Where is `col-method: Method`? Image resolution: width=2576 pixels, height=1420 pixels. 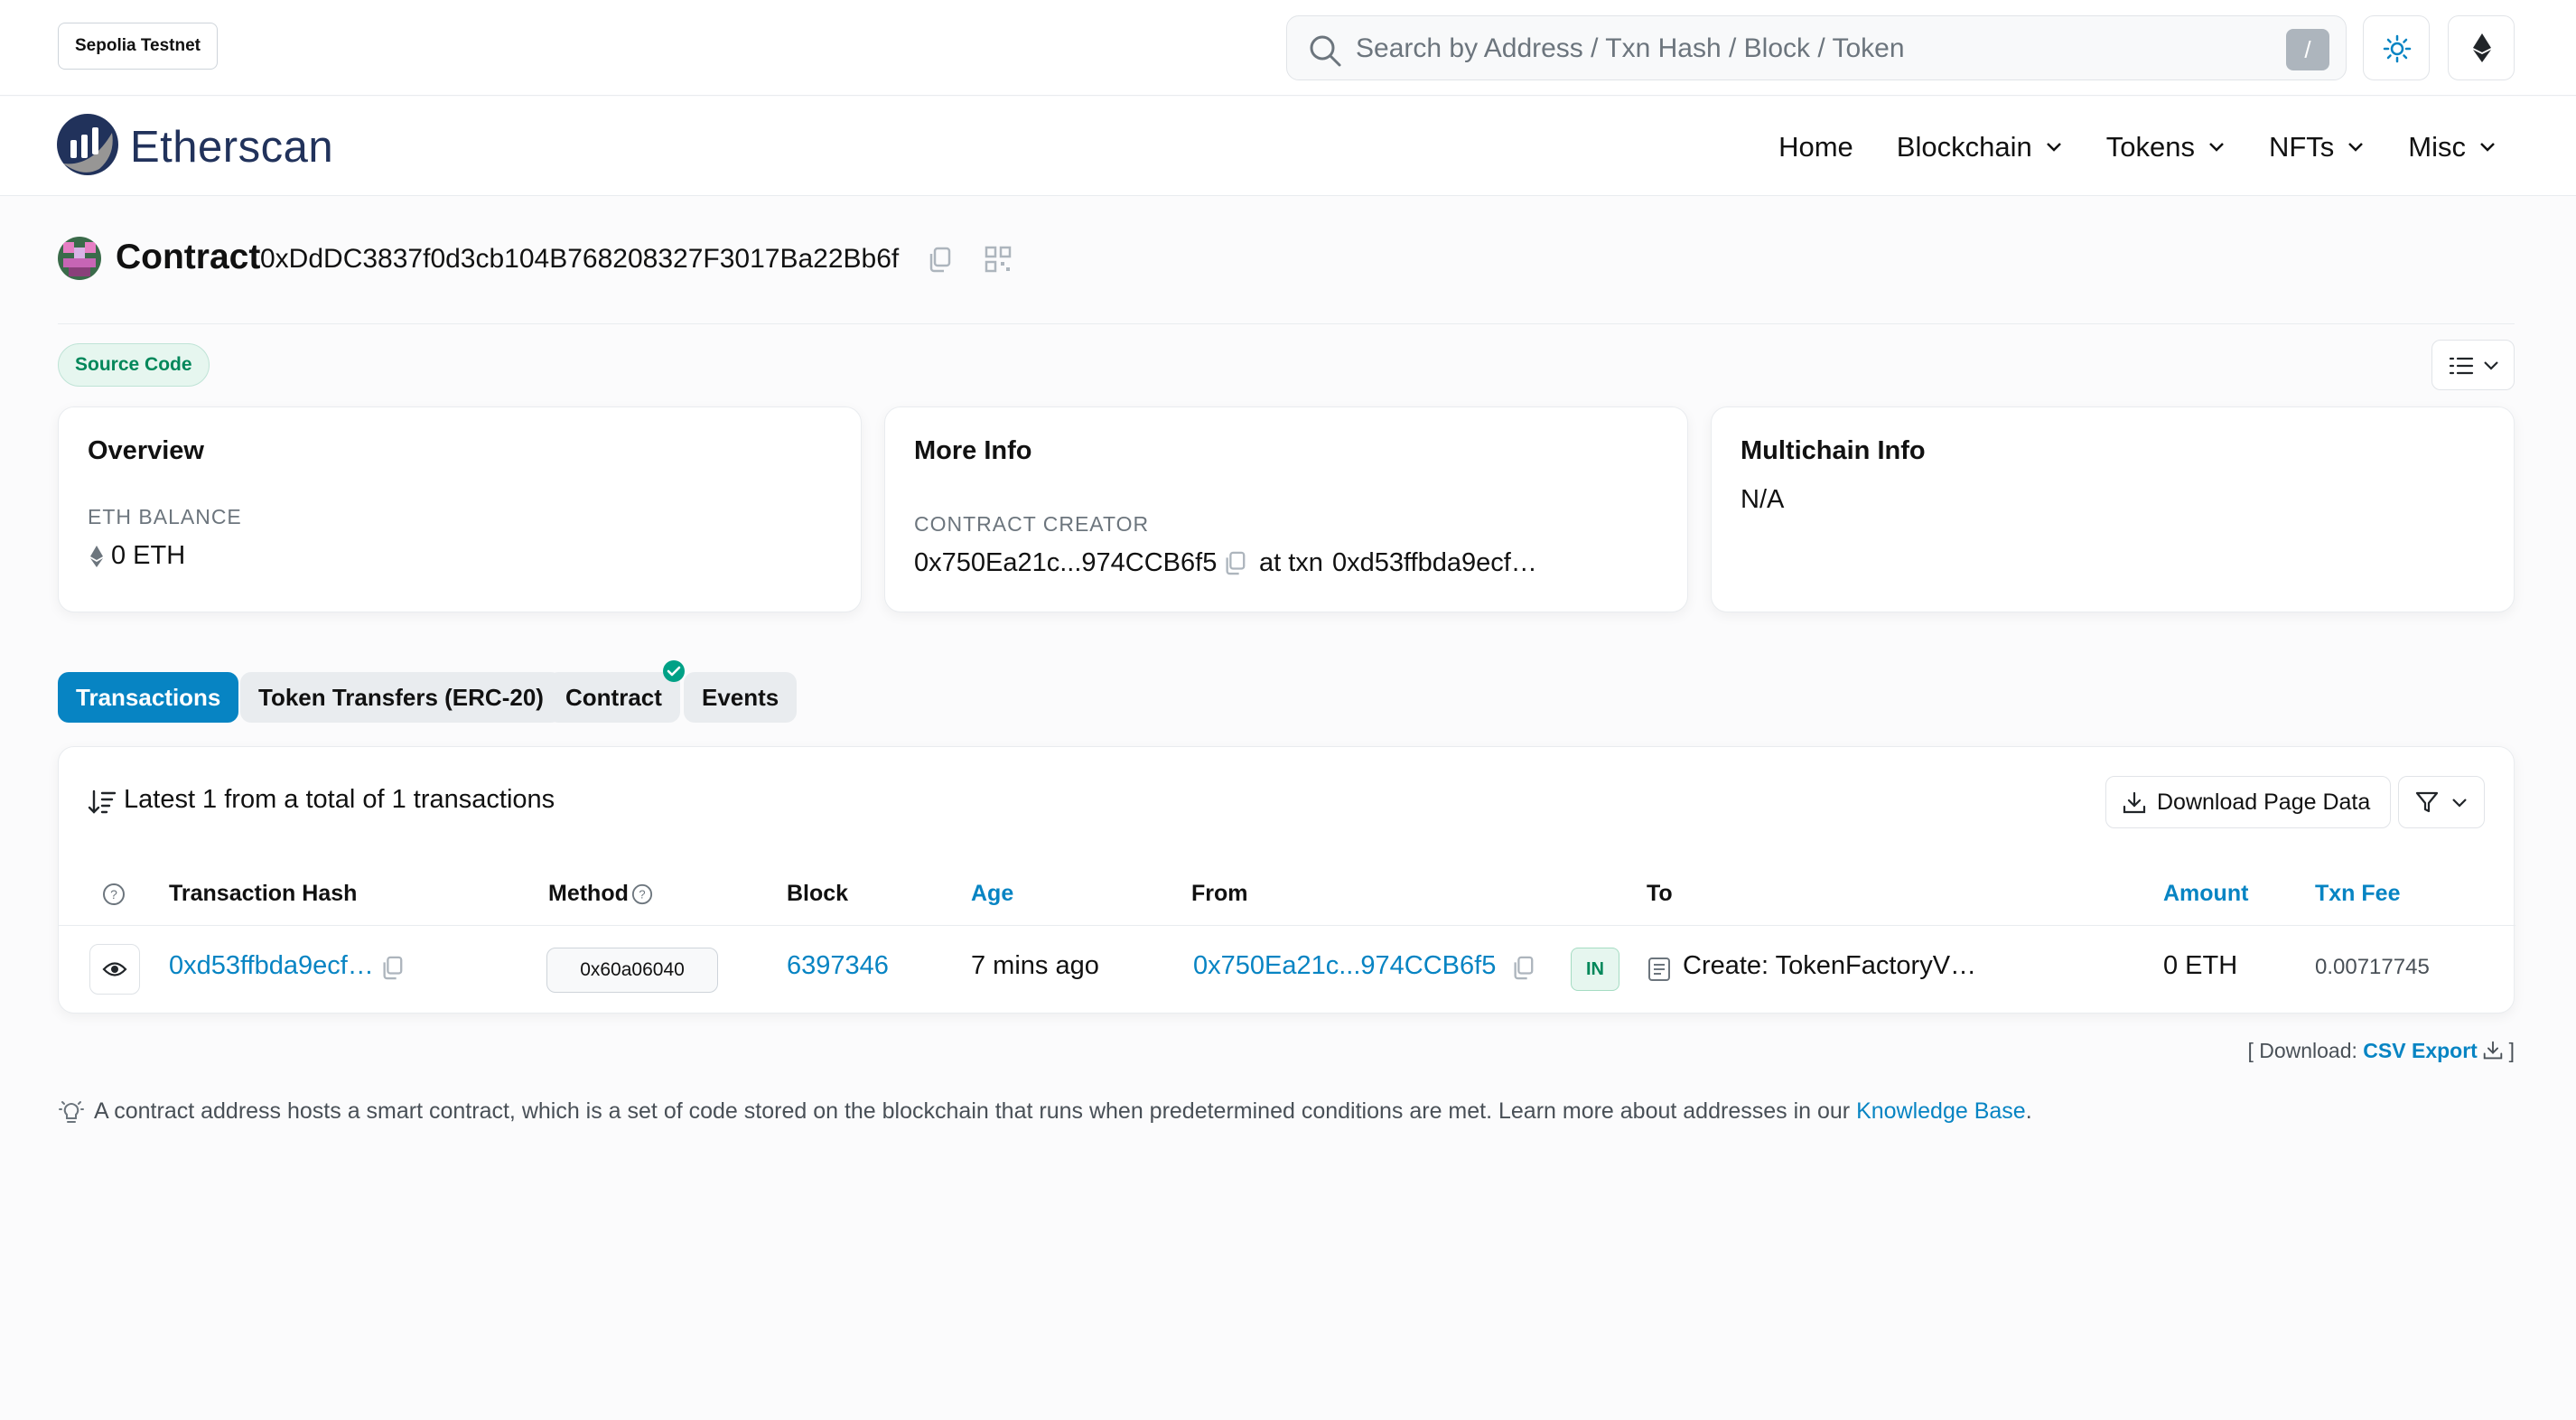
col-method: Method is located at coordinates (588, 894).